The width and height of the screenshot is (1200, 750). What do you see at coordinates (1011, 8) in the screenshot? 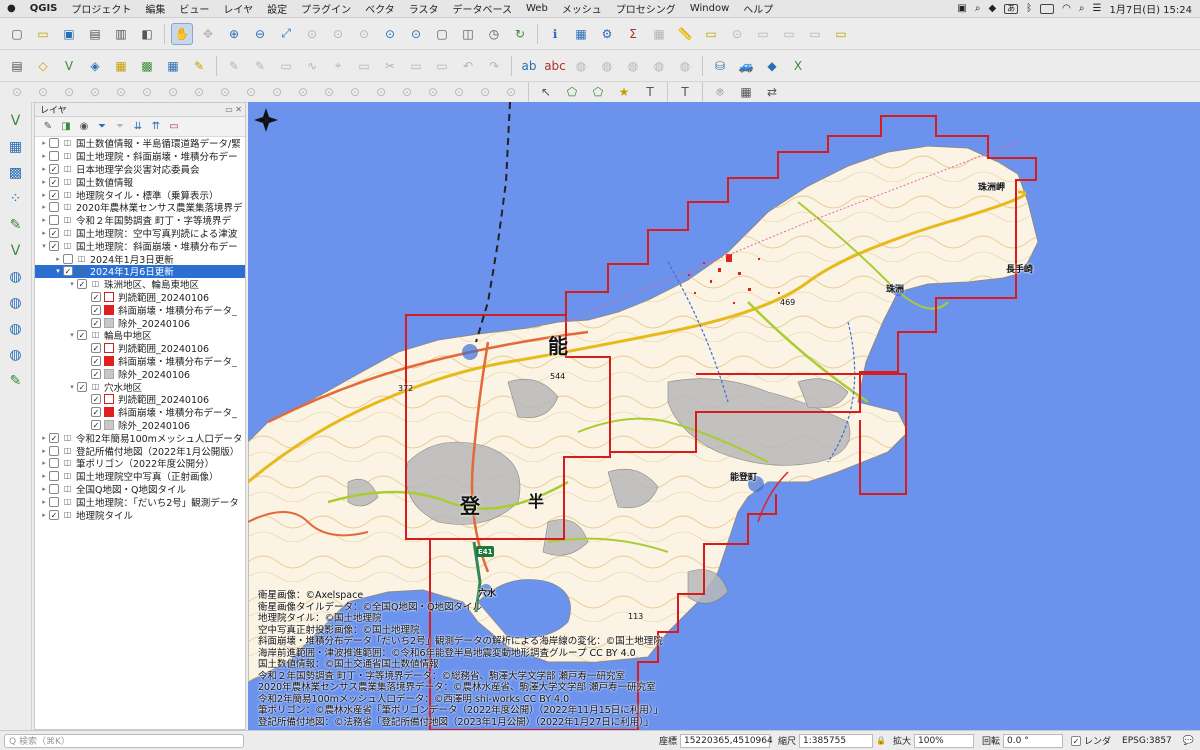
I see `ime-indicator: あ` at bounding box center [1011, 8].